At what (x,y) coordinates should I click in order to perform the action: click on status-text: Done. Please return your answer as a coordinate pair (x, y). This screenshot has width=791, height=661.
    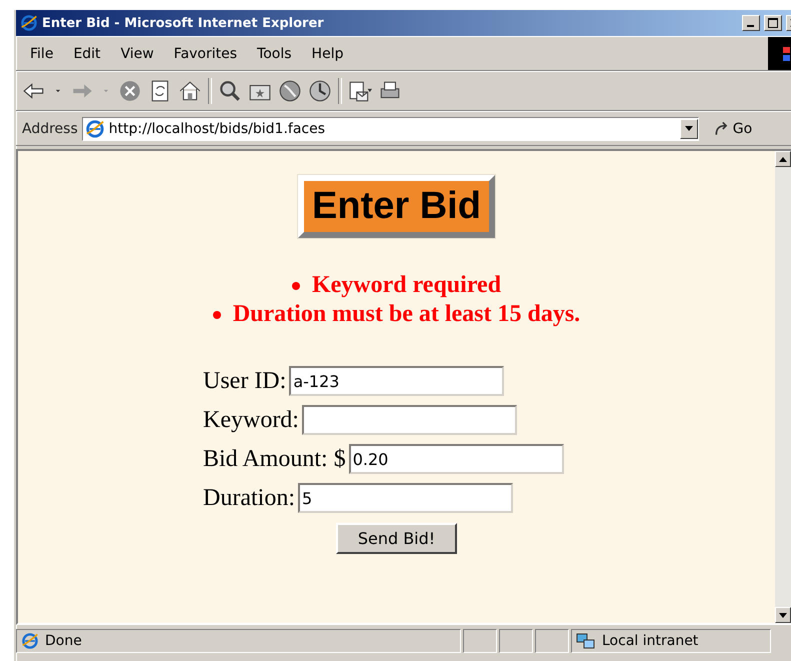
    Looking at the image, I should click on (63, 641).